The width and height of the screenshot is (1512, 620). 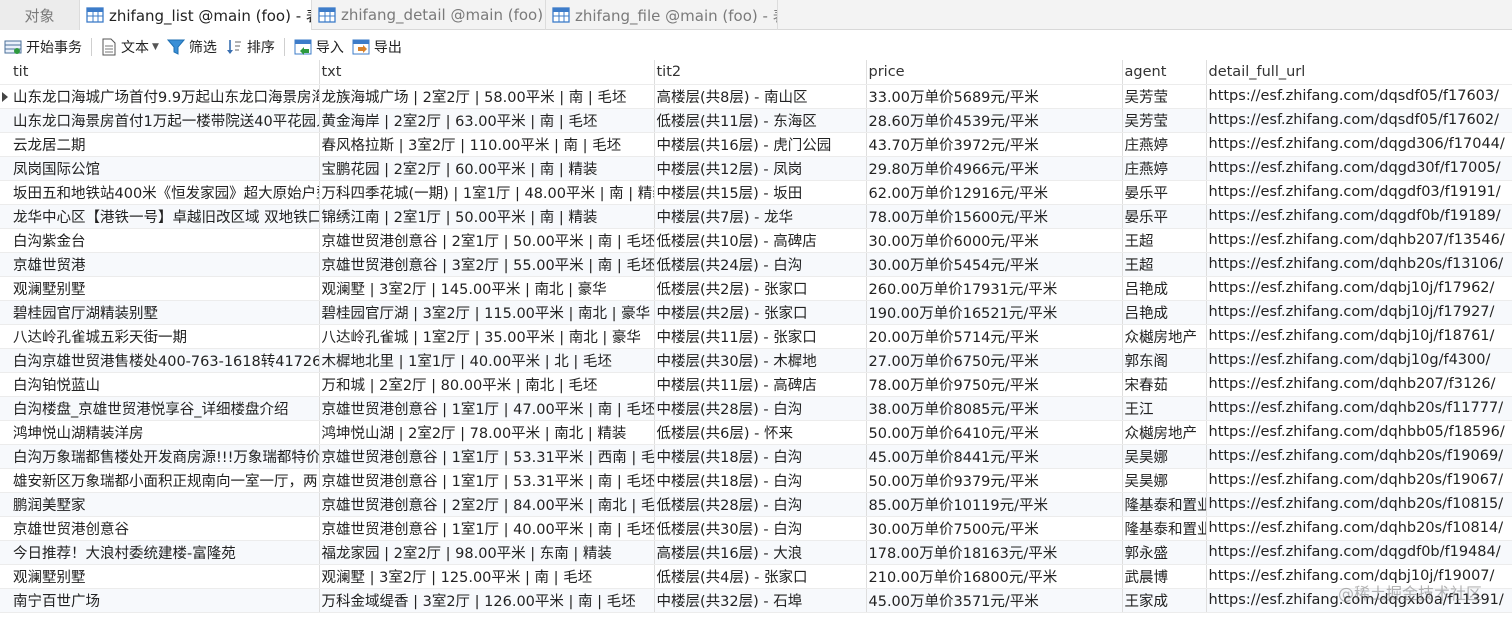 I want to click on cell-tit2: 中楼层(共32层) - 石埠, so click(x=760, y=600).